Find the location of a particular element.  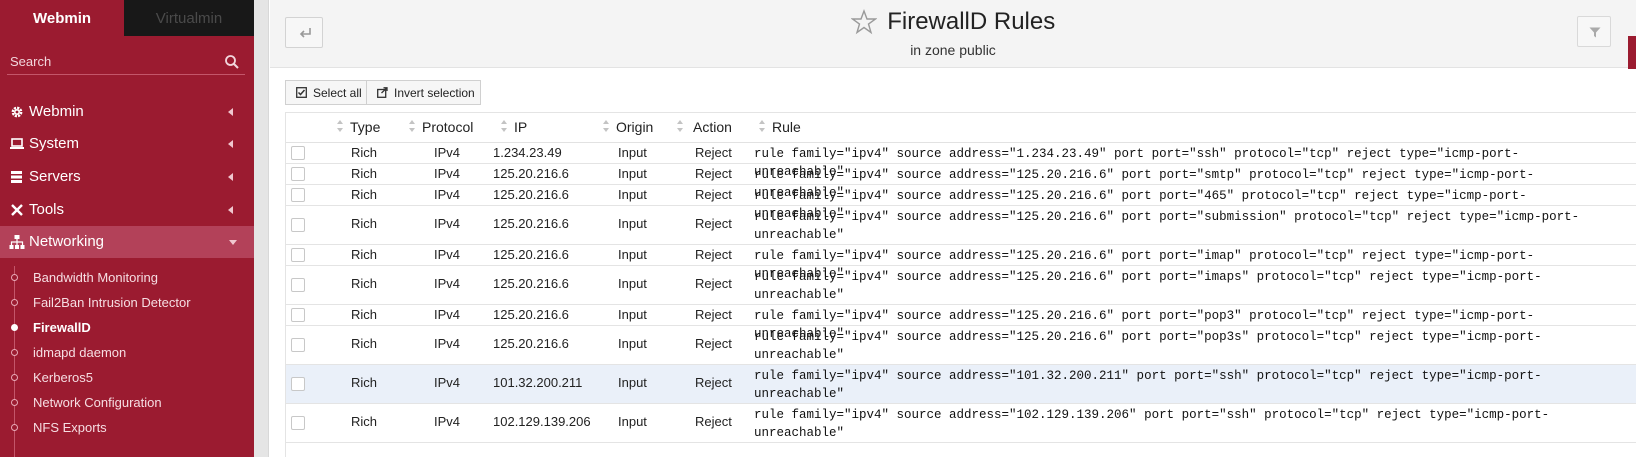

sidebar-item-label: FirewallD is located at coordinates (62, 327).